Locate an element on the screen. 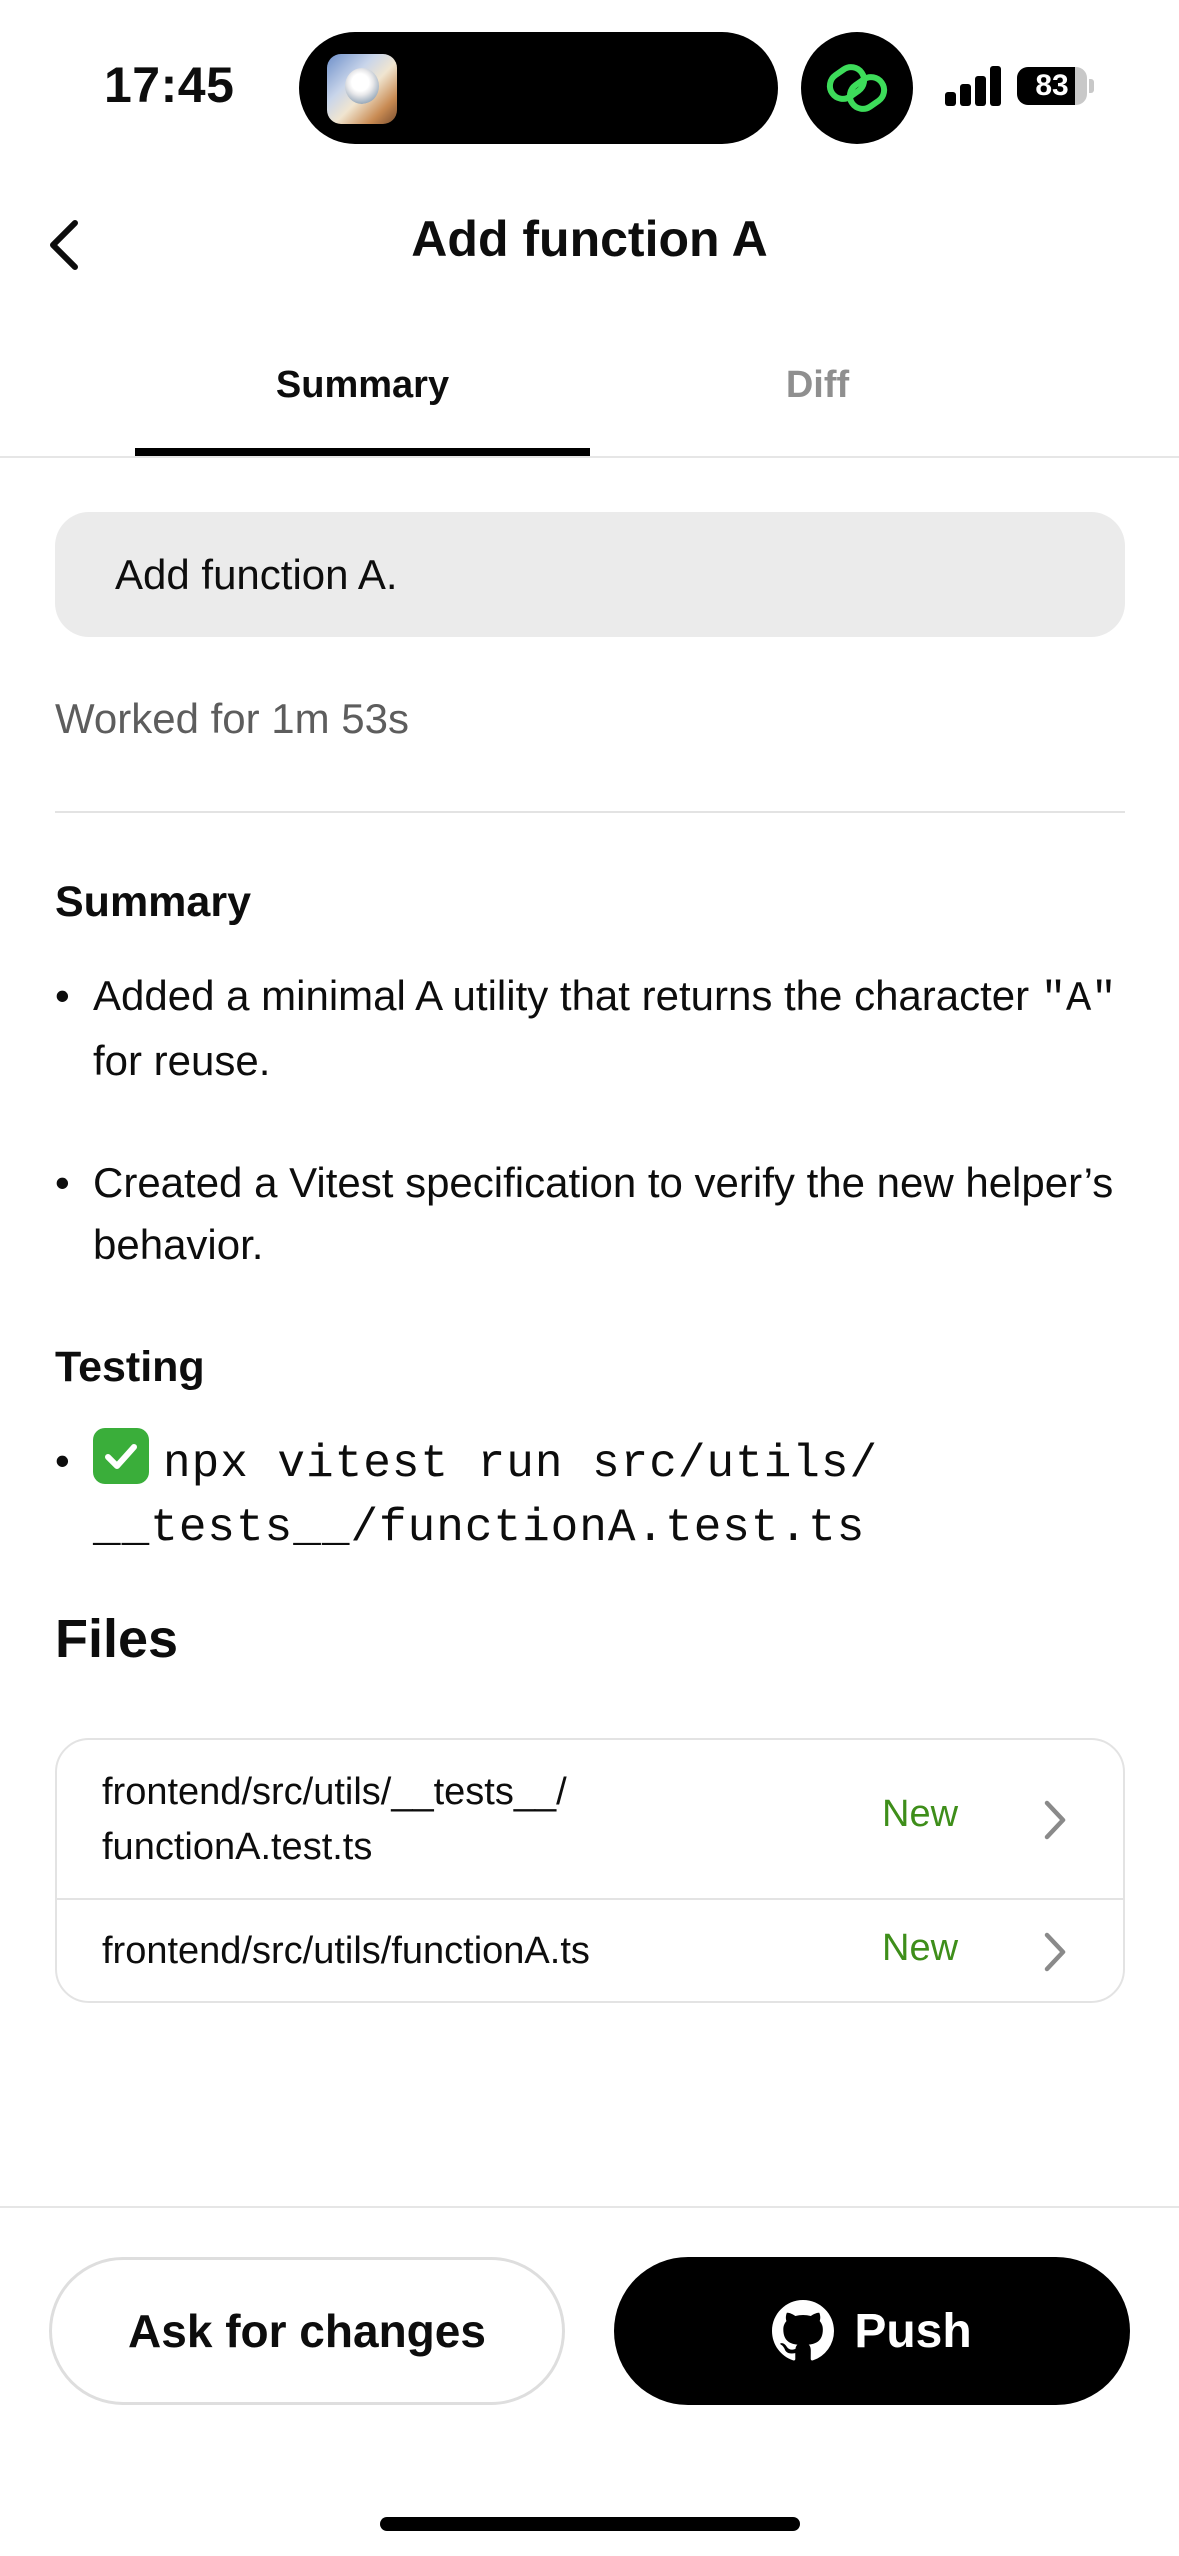  live-activity-indicator is located at coordinates (857, 88).